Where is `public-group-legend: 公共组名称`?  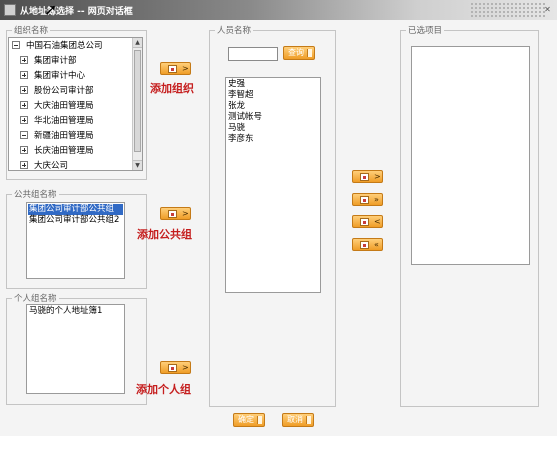 public-group-legend: 公共组名称 is located at coordinates (35, 195).